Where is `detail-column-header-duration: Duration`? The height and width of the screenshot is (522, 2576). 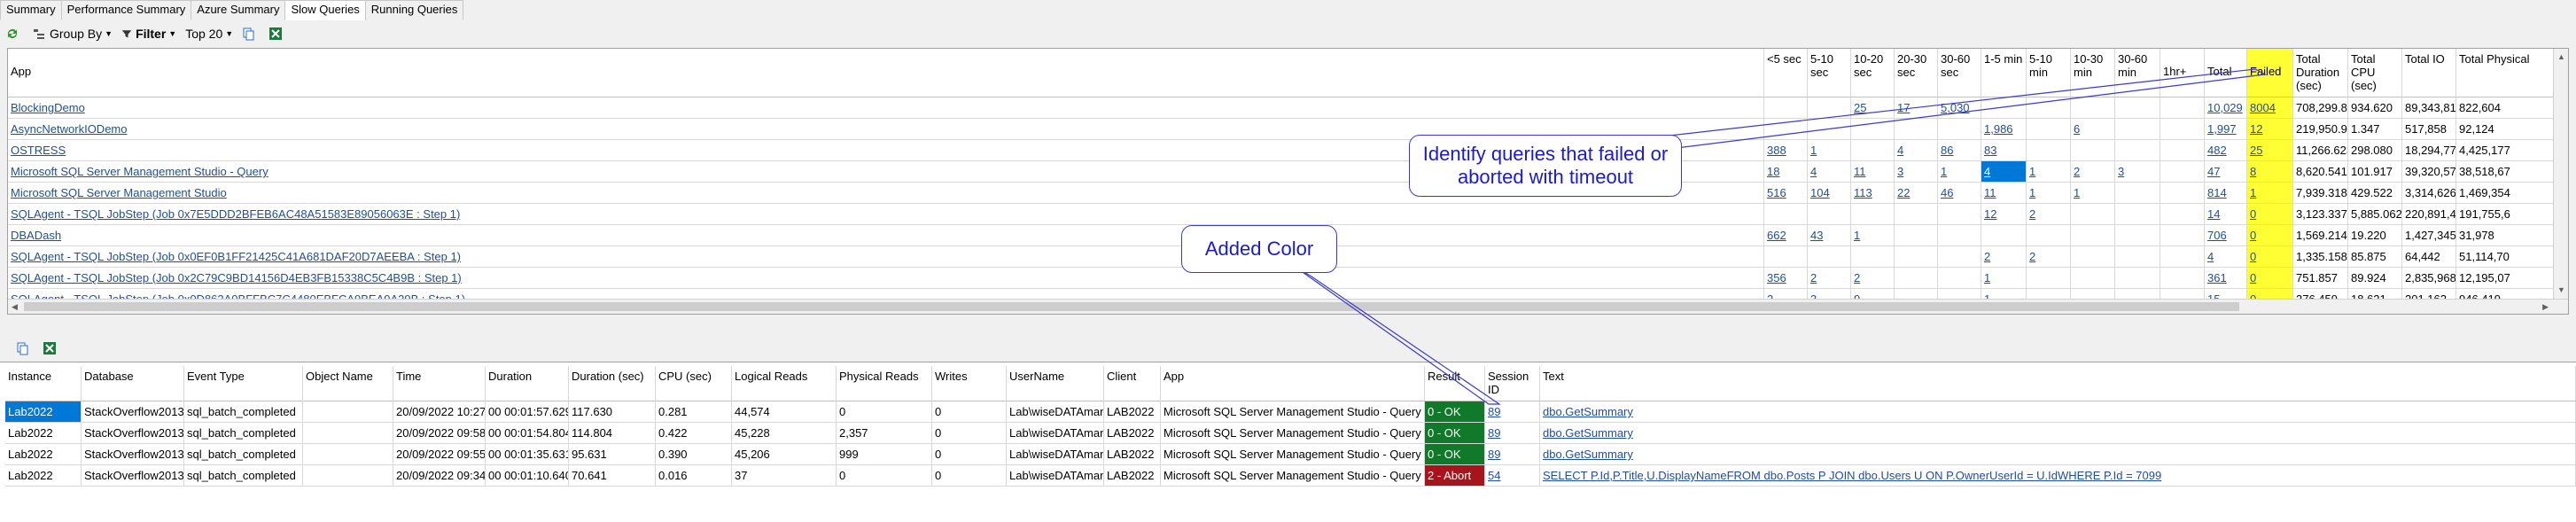
detail-column-header-duration: Duration is located at coordinates (527, 383).